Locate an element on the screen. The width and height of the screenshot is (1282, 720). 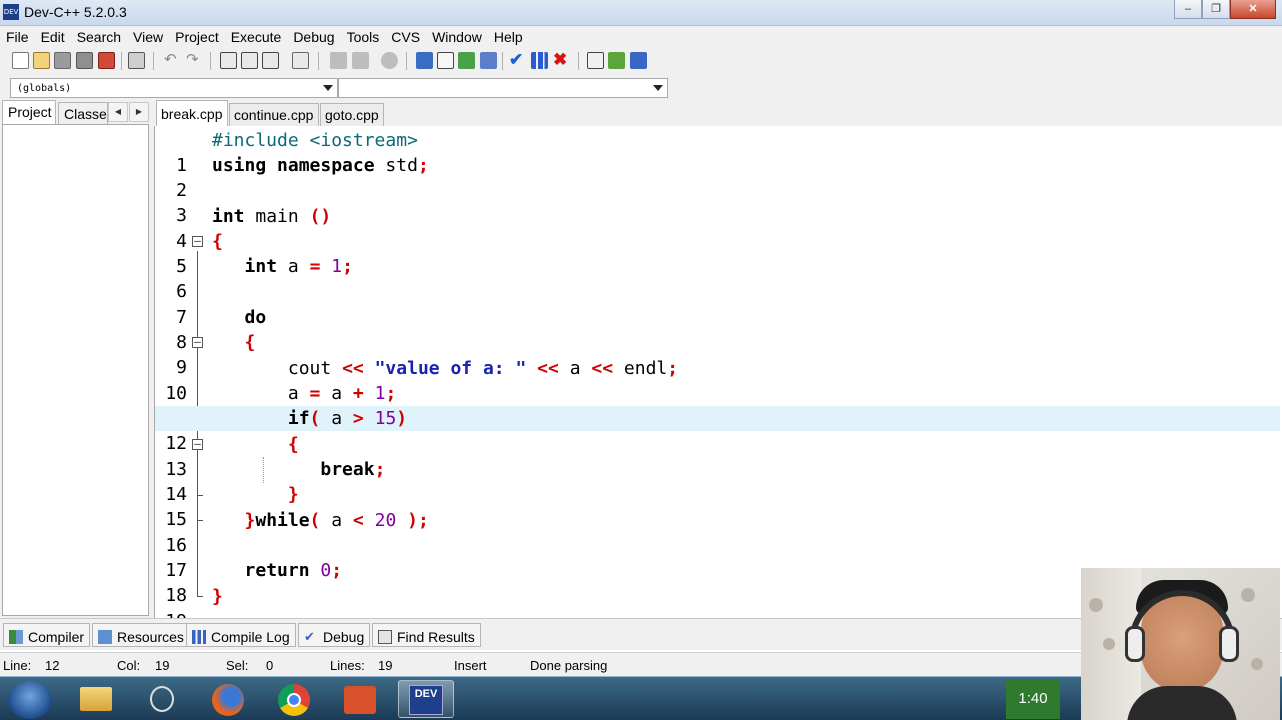
code-token: = is located at coordinates (315, 266).